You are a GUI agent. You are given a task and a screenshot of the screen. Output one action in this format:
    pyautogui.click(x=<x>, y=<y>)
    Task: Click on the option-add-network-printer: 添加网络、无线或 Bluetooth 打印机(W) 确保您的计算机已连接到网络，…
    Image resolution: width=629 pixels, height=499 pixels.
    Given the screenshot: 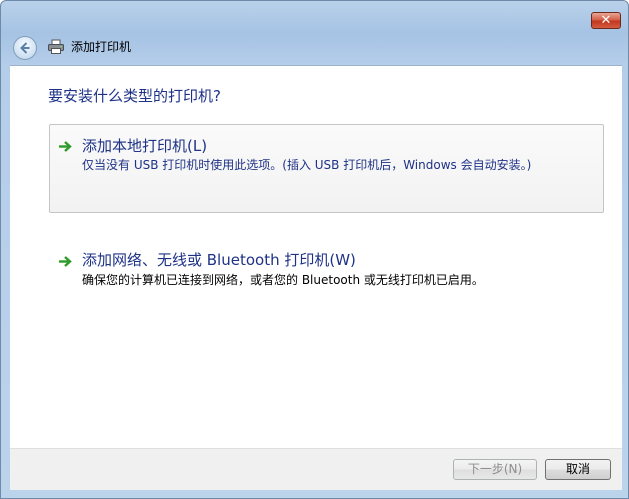 What is the action you would take?
    pyautogui.click(x=325, y=276)
    